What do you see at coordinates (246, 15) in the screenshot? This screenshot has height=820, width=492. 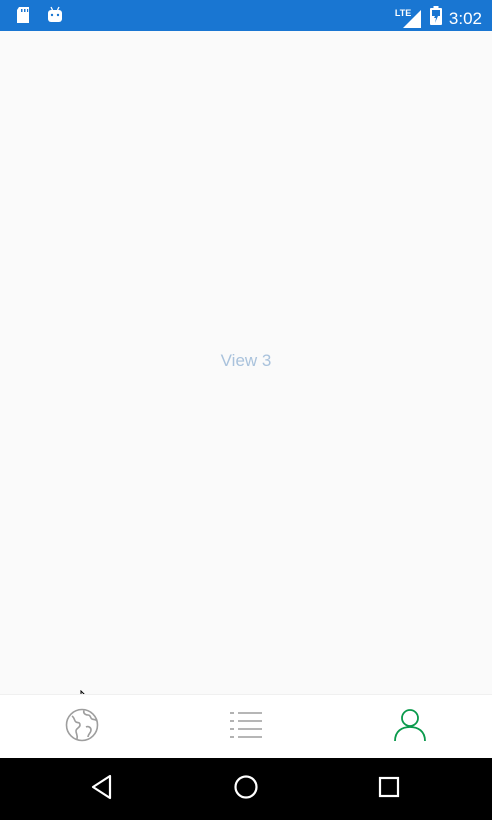 I see `status-bar: LTE 3:02` at bounding box center [246, 15].